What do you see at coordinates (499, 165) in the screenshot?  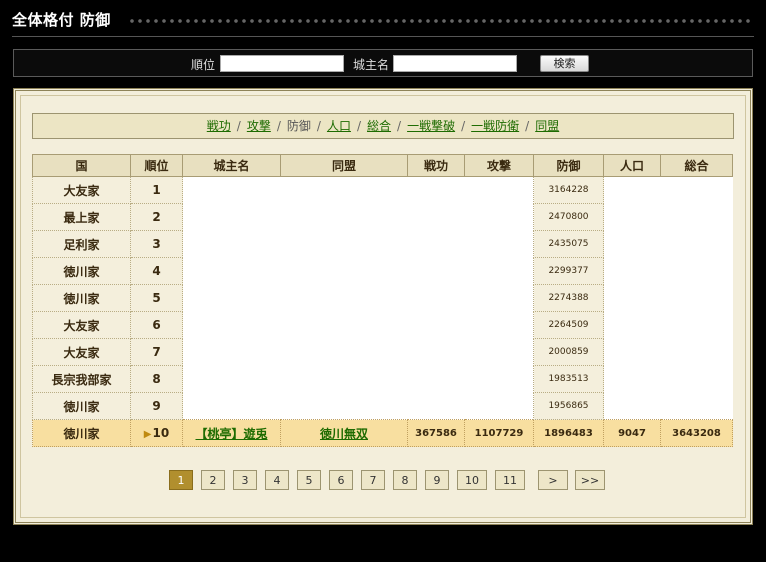 I see `header-attack: 攻撃` at bounding box center [499, 165].